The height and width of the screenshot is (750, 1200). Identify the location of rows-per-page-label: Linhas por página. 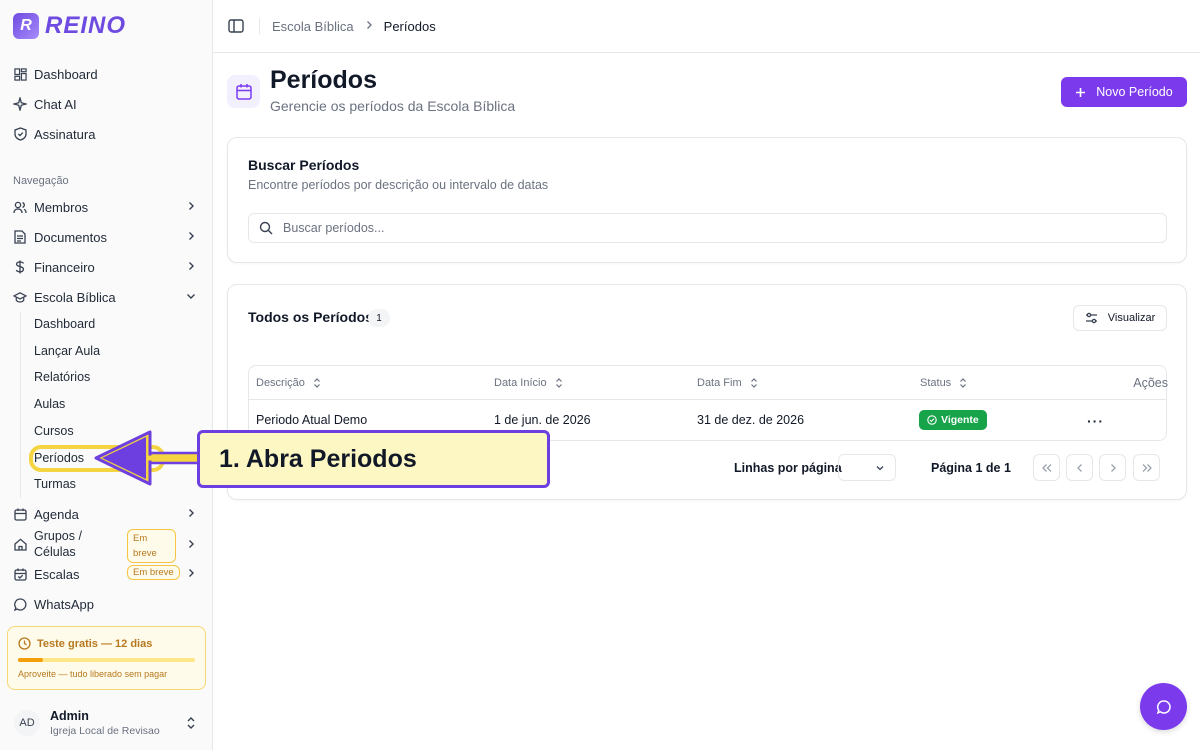
(788, 468).